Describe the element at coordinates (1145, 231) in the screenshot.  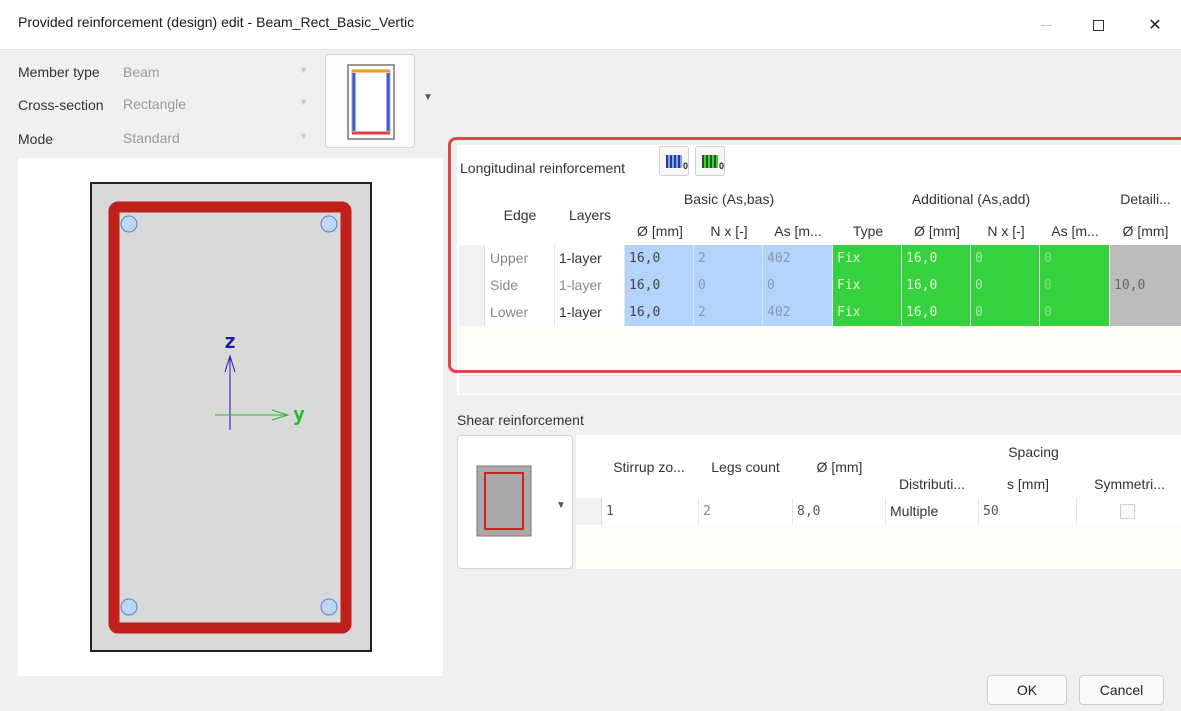
I see `col-det-dia: Ø [mm]` at that location.